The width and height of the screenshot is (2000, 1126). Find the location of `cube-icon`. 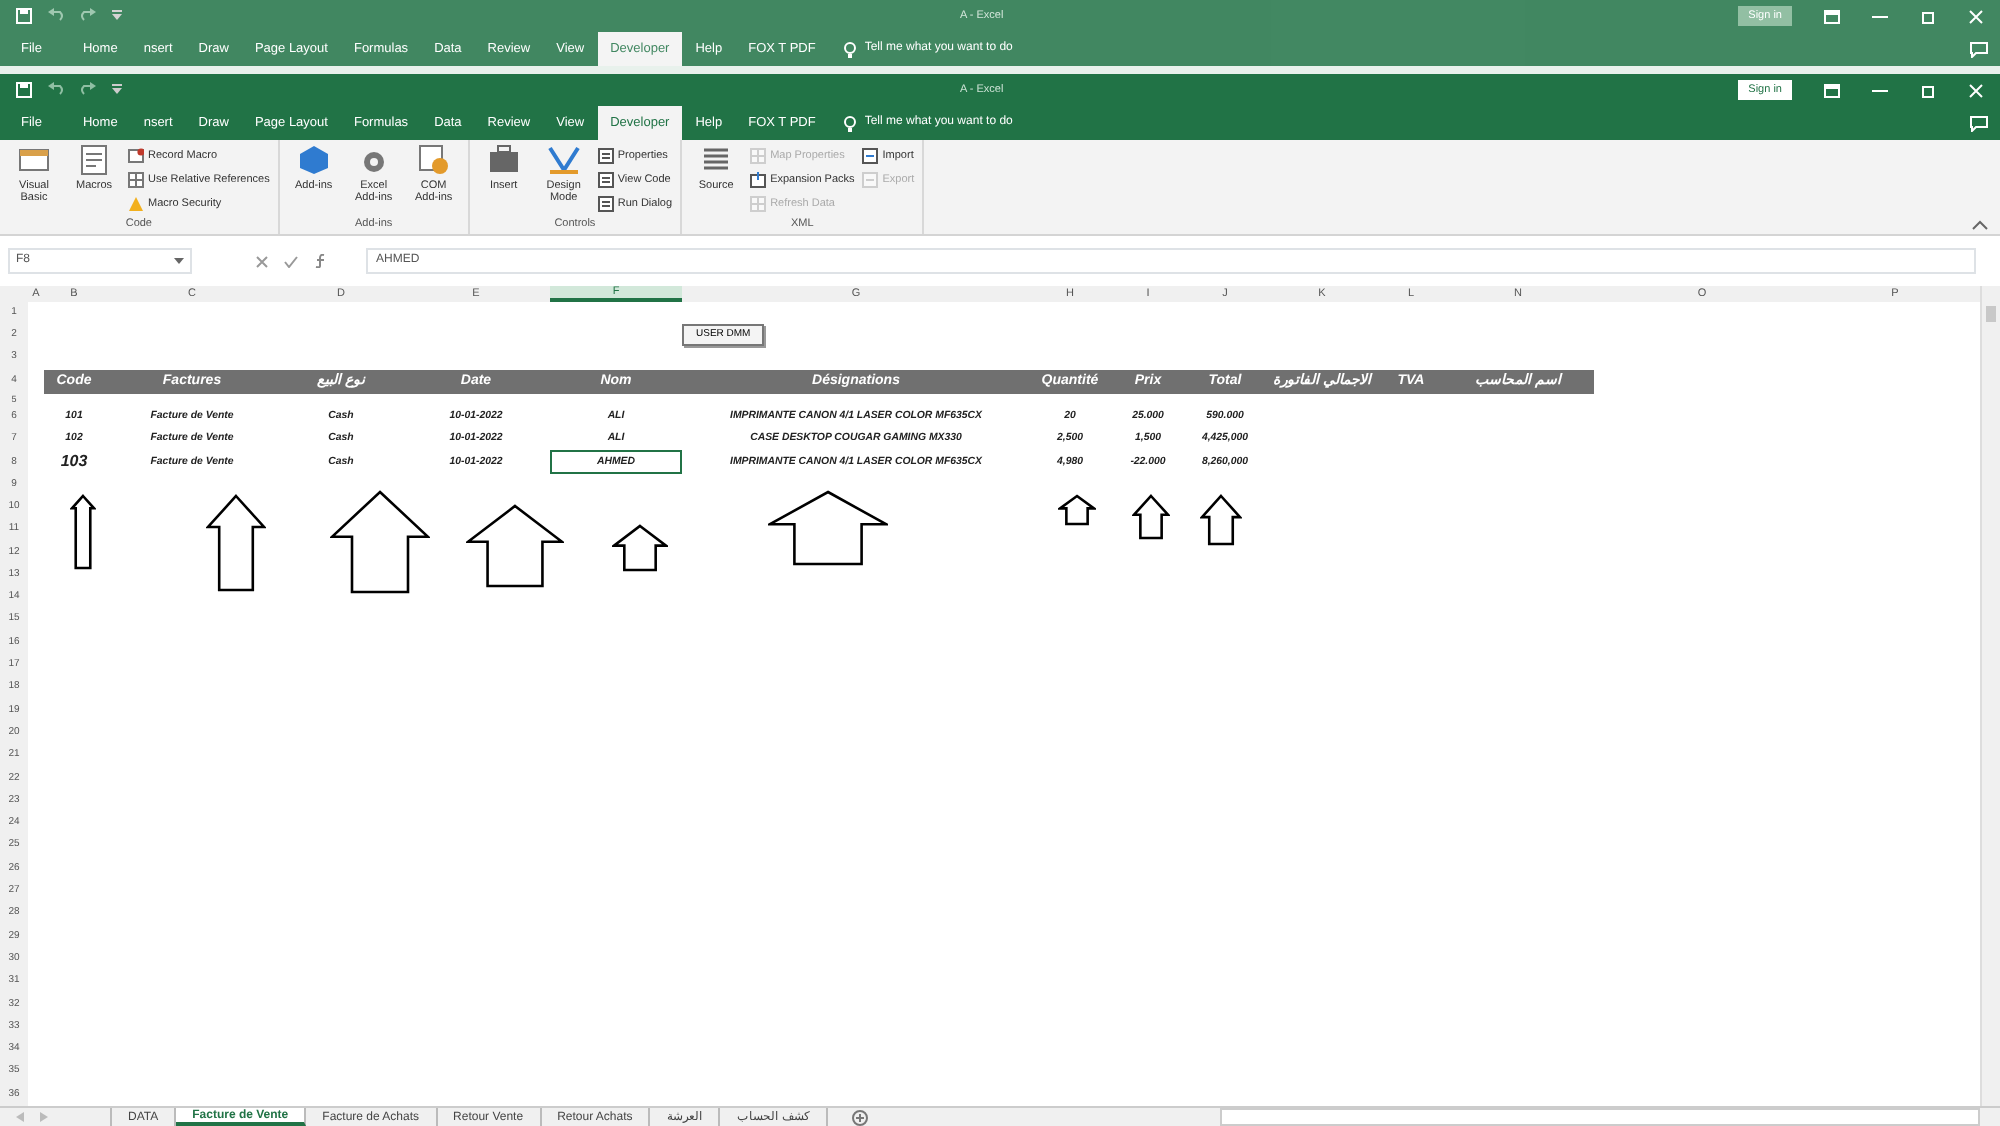

cube-icon is located at coordinates (313, 160).